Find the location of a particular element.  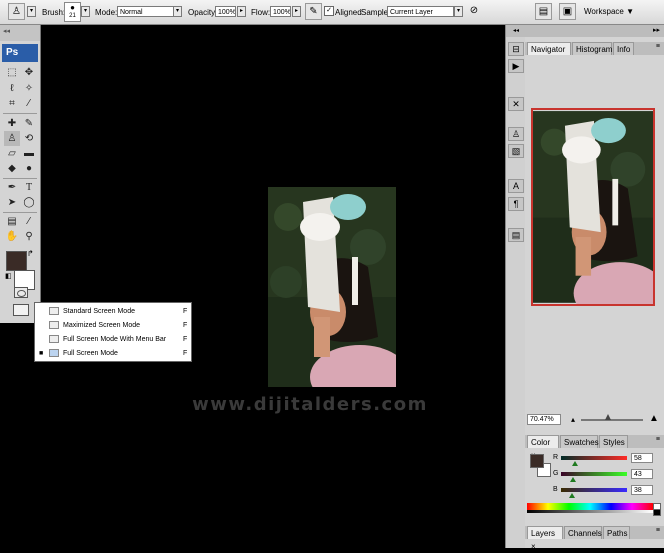

tab-channels: Channels is located at coordinates (583, 532).